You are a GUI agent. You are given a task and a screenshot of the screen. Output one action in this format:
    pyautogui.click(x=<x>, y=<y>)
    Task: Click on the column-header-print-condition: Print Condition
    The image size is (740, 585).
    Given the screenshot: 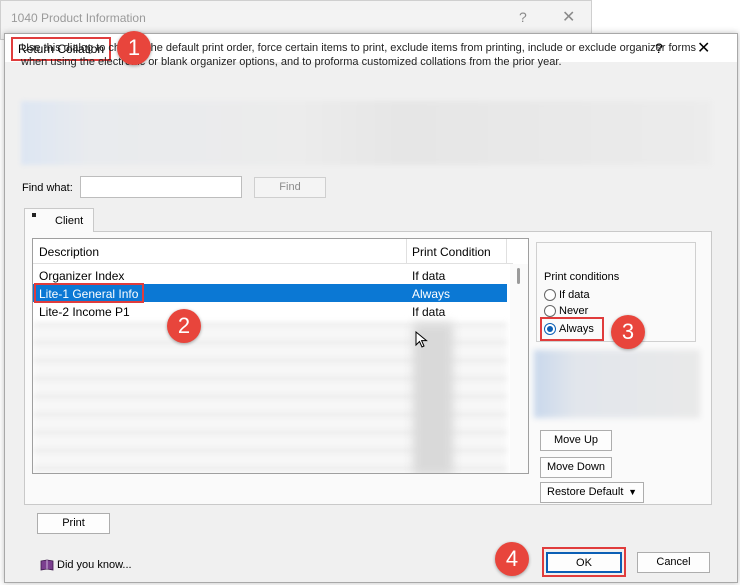 What is the action you would take?
    pyautogui.click(x=451, y=252)
    